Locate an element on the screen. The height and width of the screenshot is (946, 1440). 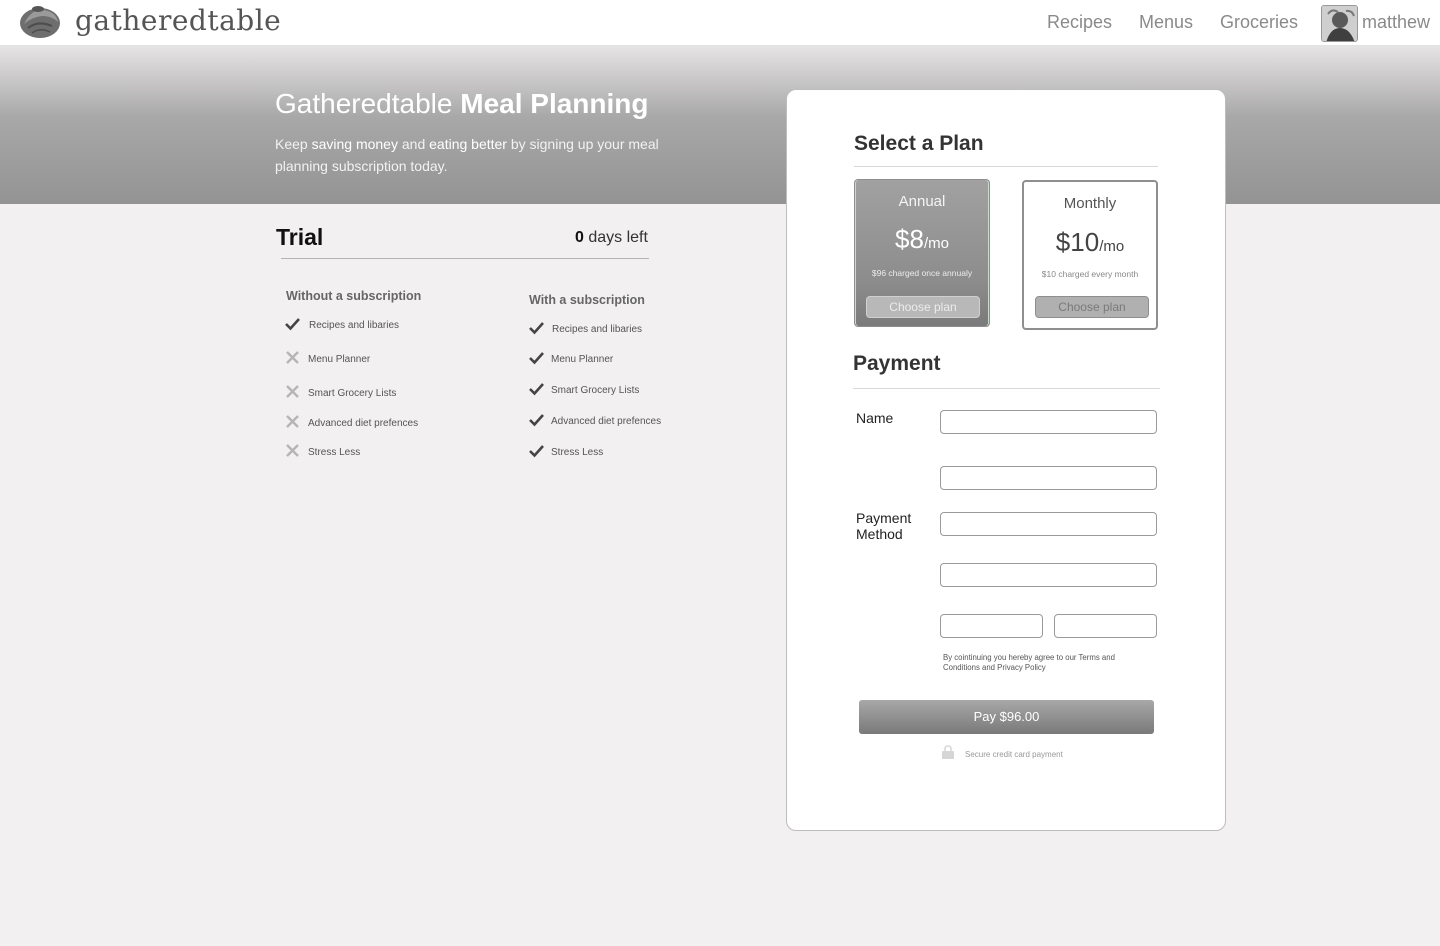
name-input is located at coordinates (1048, 422).